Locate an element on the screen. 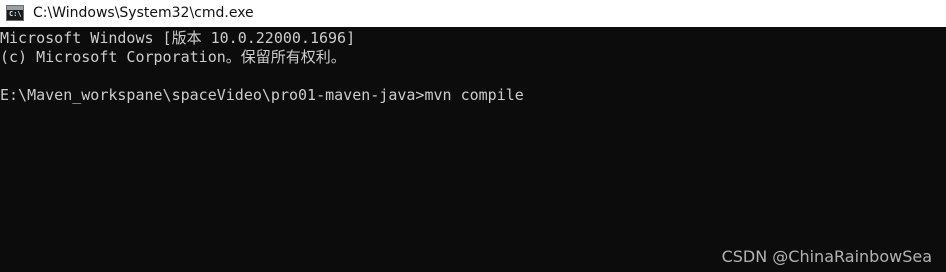 This screenshot has height=272, width=946. version-line: Microsoft Windows [版本 10.0.22000.1696] is located at coordinates (178, 38).